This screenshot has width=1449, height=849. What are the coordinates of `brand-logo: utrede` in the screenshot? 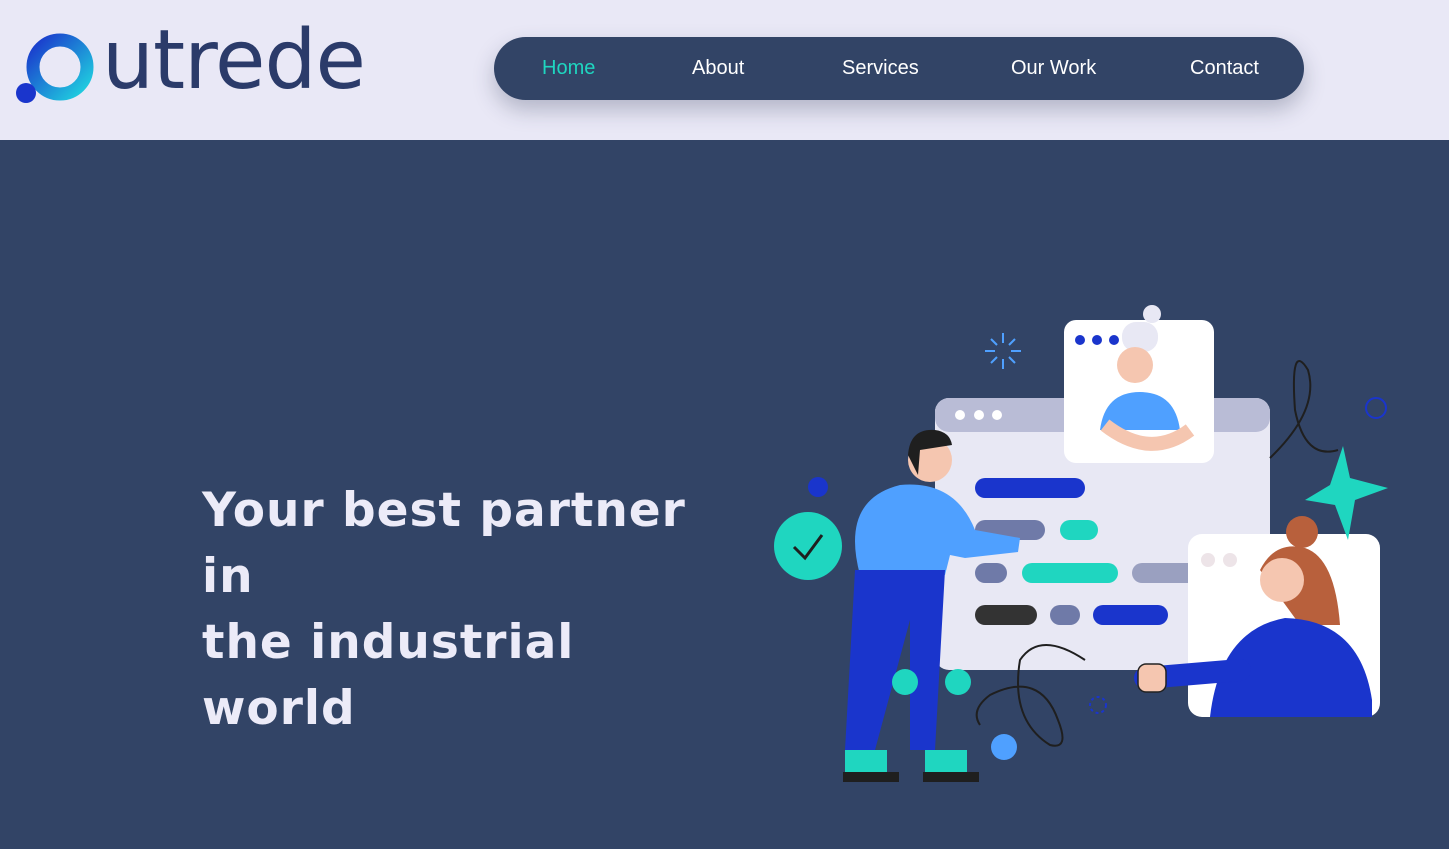 It's located at (190, 64).